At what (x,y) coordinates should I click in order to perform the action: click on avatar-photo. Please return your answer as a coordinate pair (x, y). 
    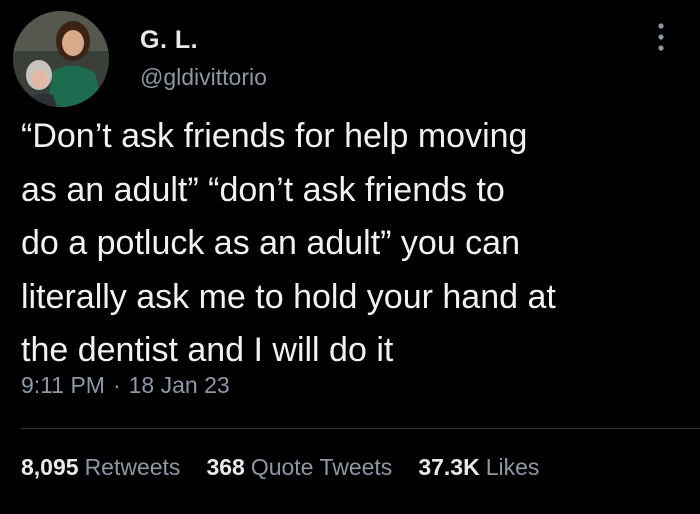
    Looking at the image, I should click on (61, 59).